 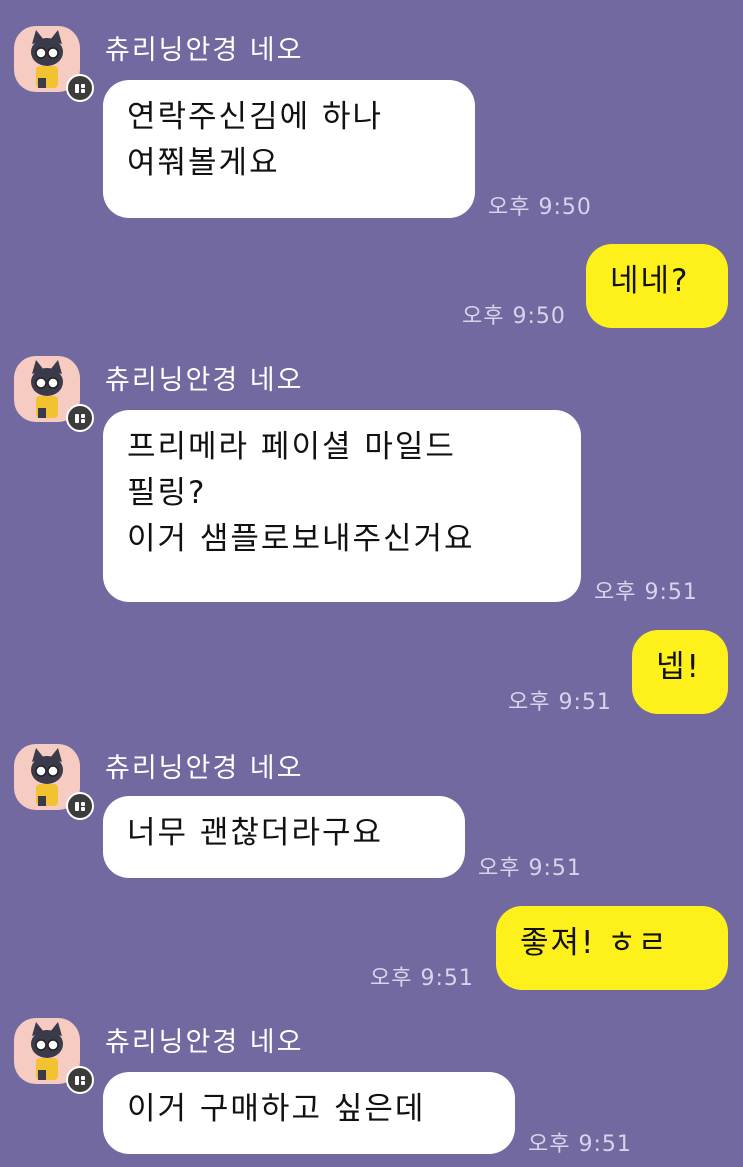 I want to click on message-line: 네네?, so click(x=650, y=281).